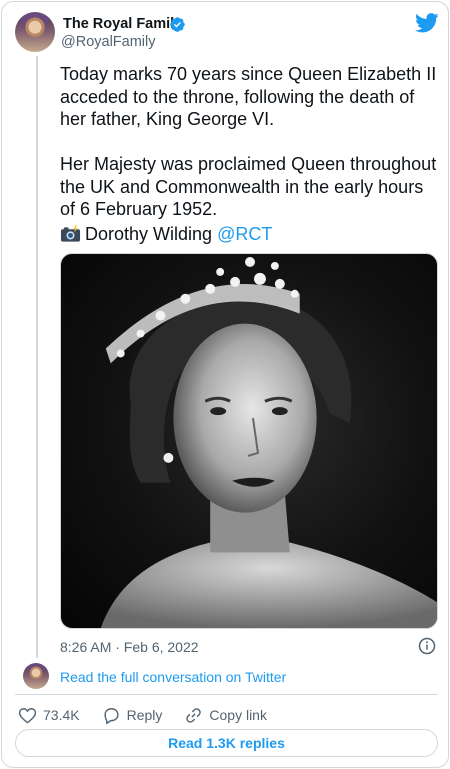  Describe the element at coordinates (427, 646) in the screenshot. I see `info-icon` at that location.